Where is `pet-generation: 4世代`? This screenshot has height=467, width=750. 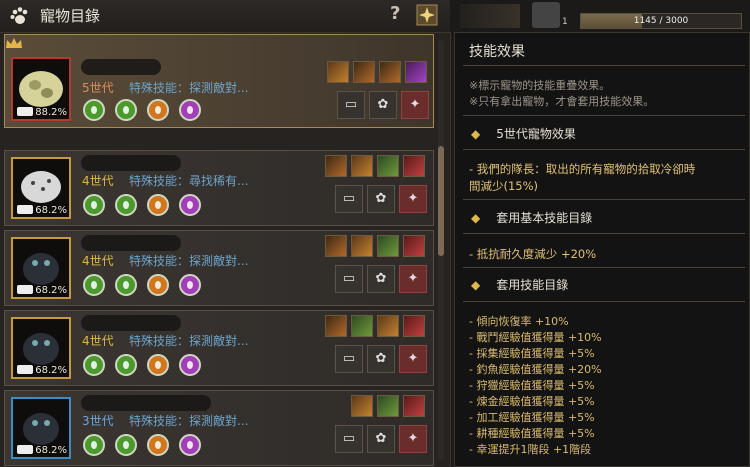
pet-generation: 4世代 is located at coordinates (98, 181).